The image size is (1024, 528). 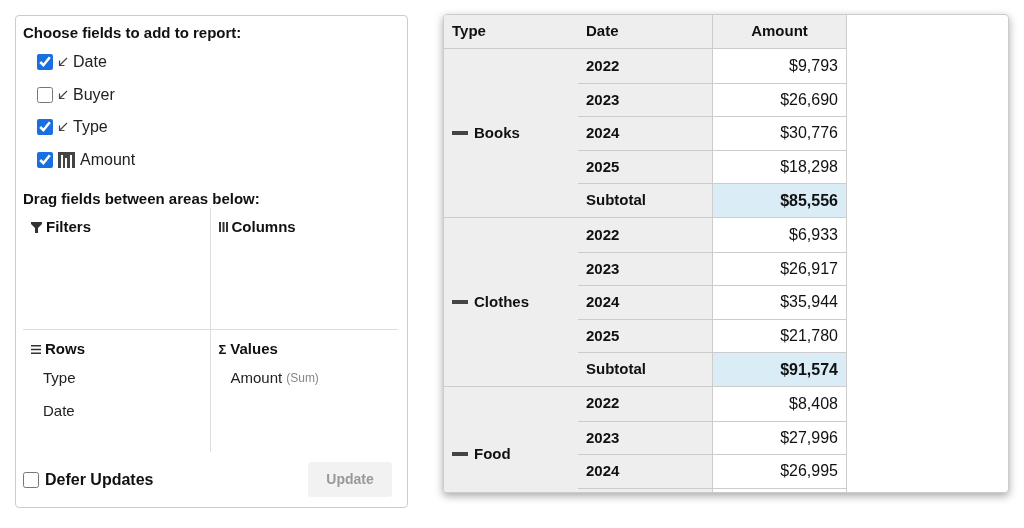 What do you see at coordinates (66, 159) in the screenshot?
I see `bar-chart-icon` at bounding box center [66, 159].